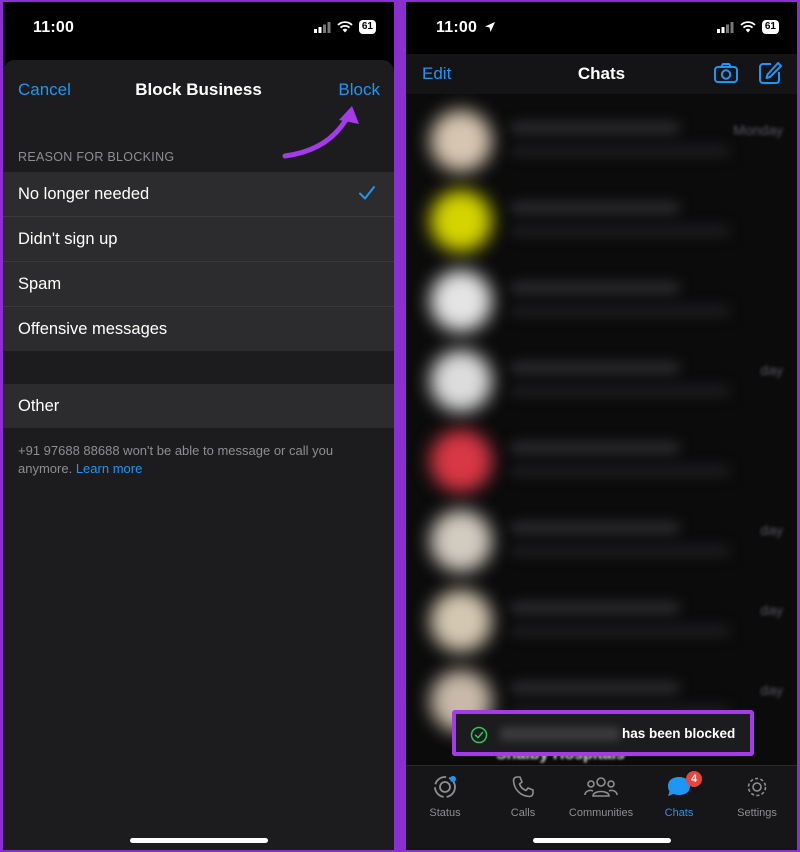  Describe the element at coordinates (198, 89) in the screenshot. I see `sheet-title: Block Business` at that location.